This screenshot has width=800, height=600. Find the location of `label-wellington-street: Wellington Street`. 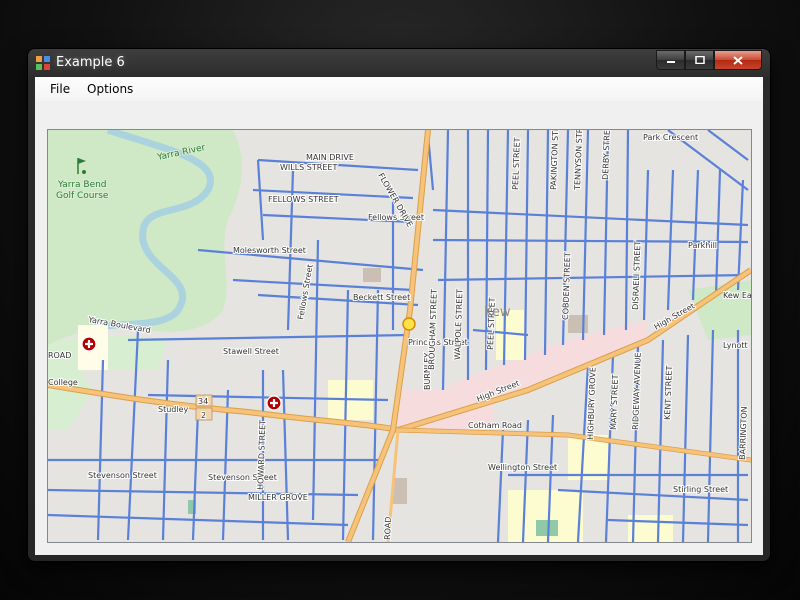

label-wellington-street: Wellington Street is located at coordinates (522, 467).